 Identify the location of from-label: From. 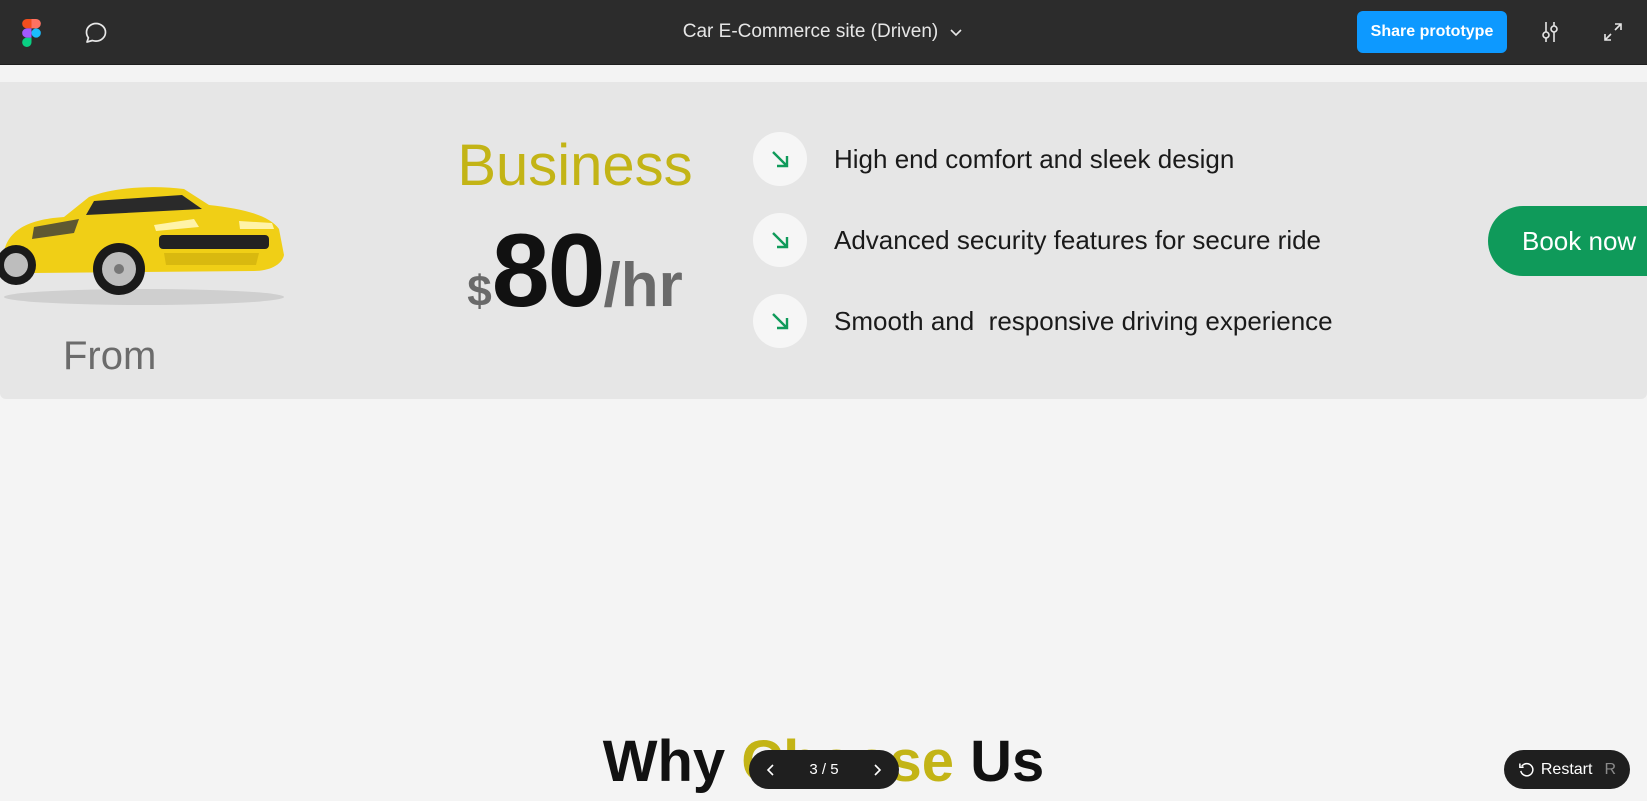
(110, 356).